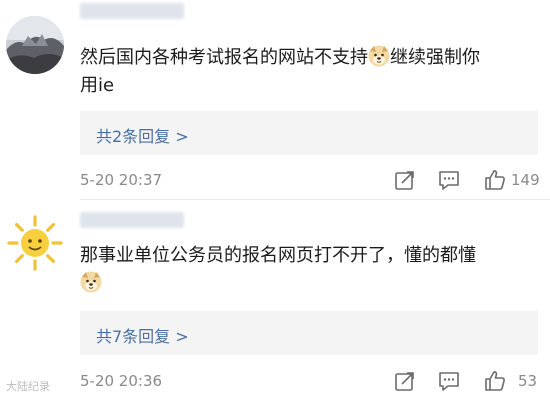 The width and height of the screenshot is (550, 401). Describe the element at coordinates (142, 335) in the screenshot. I see `view-replies-link: 共7条回复 >` at that location.